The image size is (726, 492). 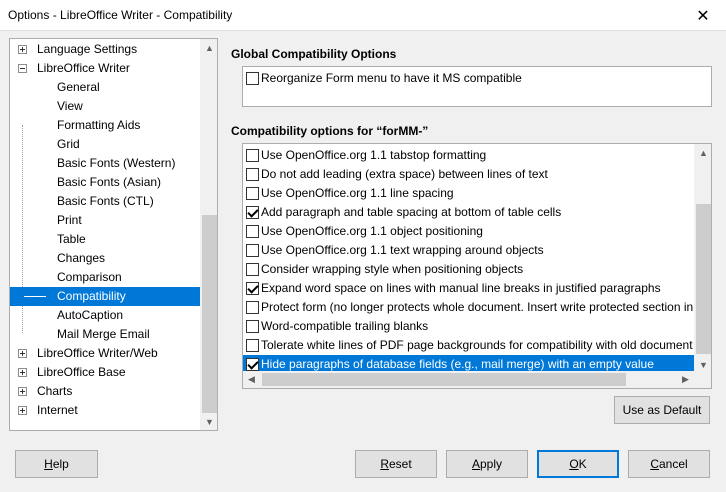 I want to click on tree-vertical-scrollbar: ▲ ▼, so click(x=208, y=234).